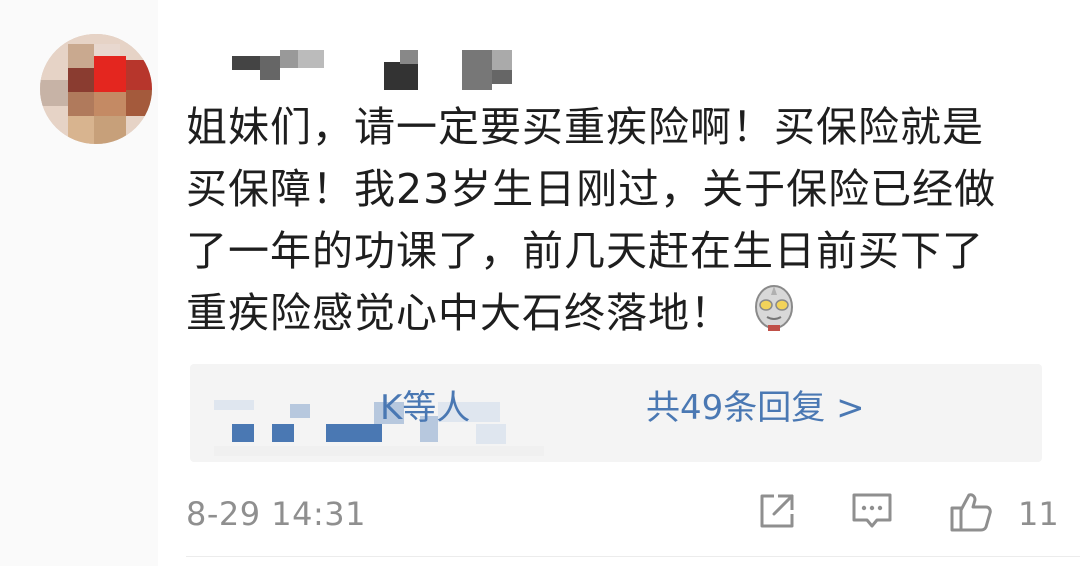 The height and width of the screenshot is (566, 1080). I want to click on comment-line-last: 重疾险感觉心中大石终落地！, so click(616, 313).